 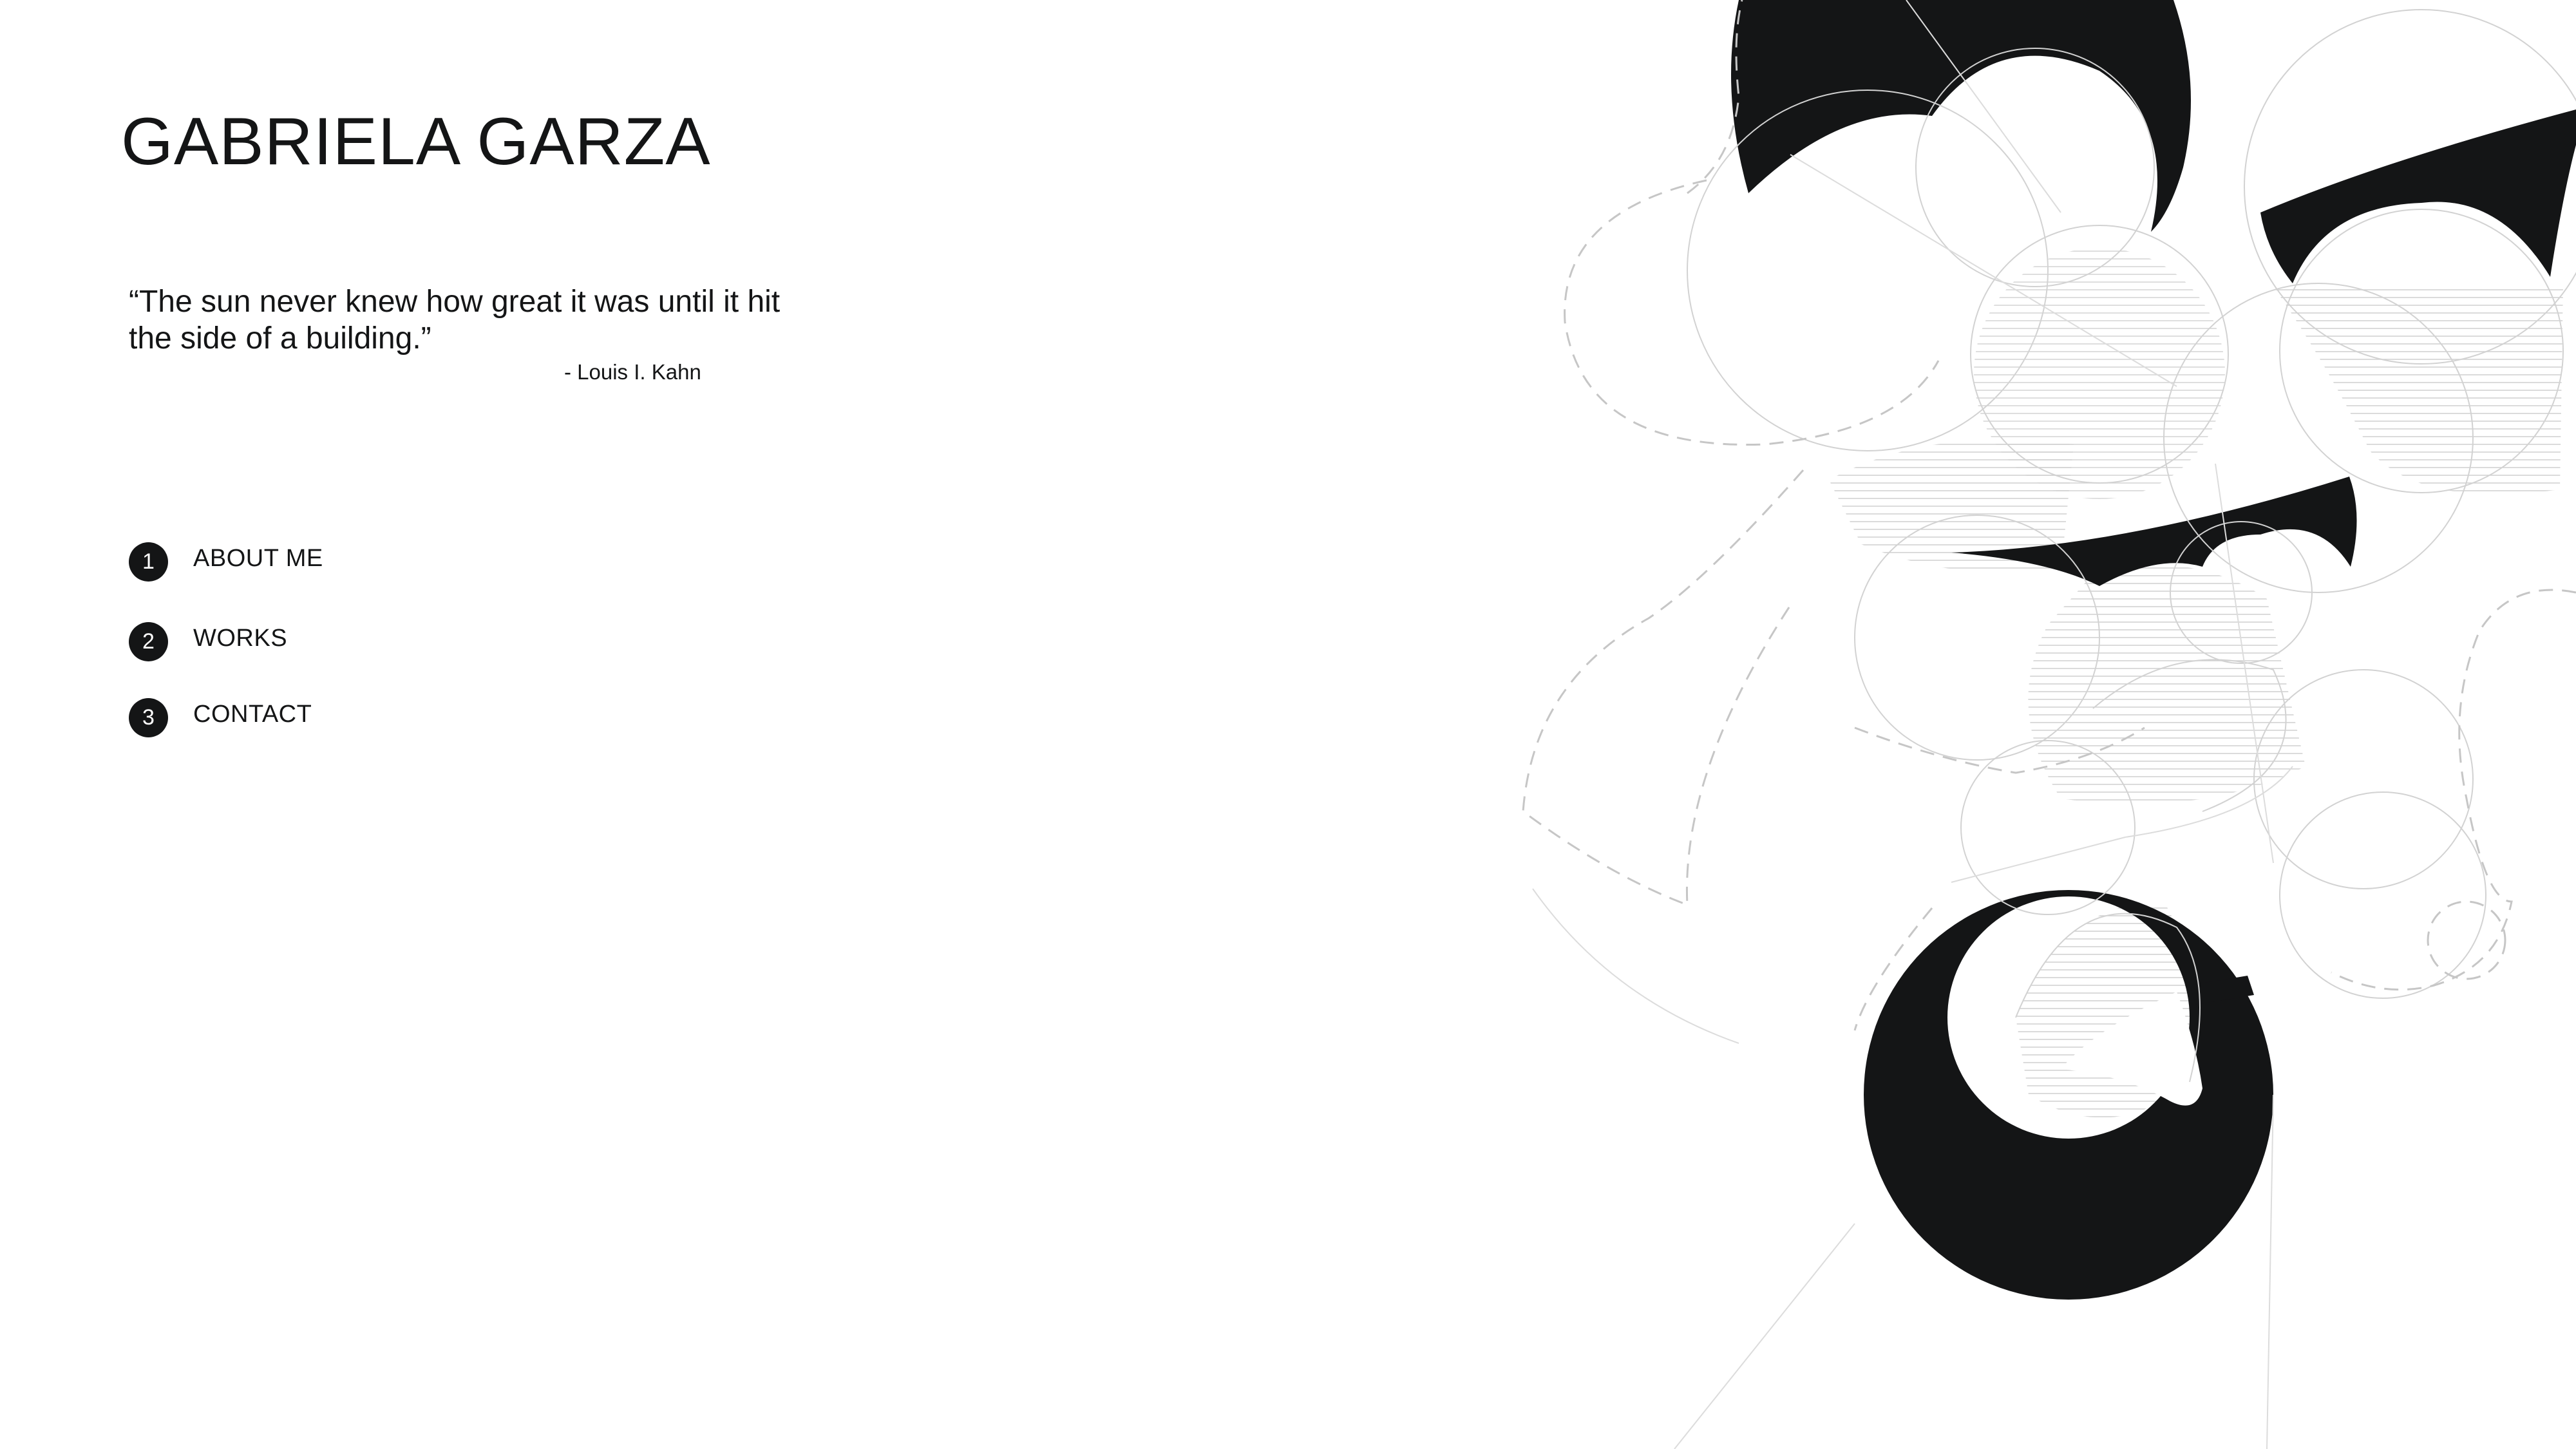 I want to click on quote-author: - Louis I. Kahn, so click(x=633, y=372).